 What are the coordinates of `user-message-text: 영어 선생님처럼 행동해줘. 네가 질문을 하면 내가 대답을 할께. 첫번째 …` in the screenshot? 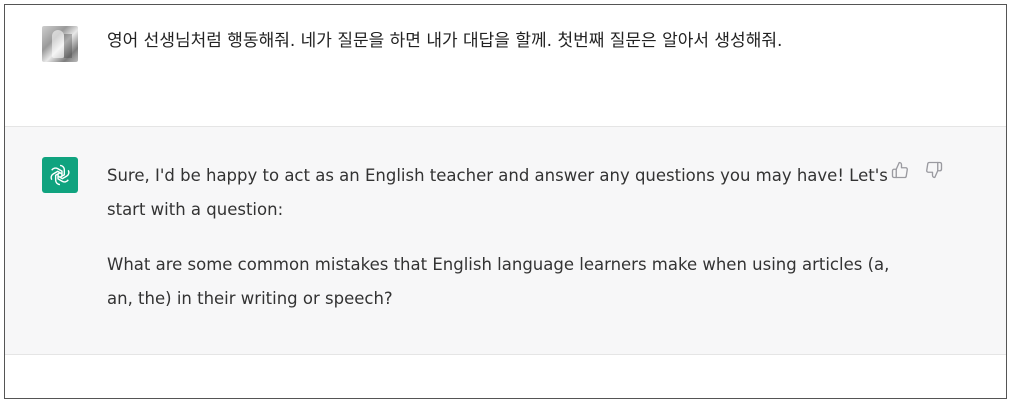 It's located at (445, 41).